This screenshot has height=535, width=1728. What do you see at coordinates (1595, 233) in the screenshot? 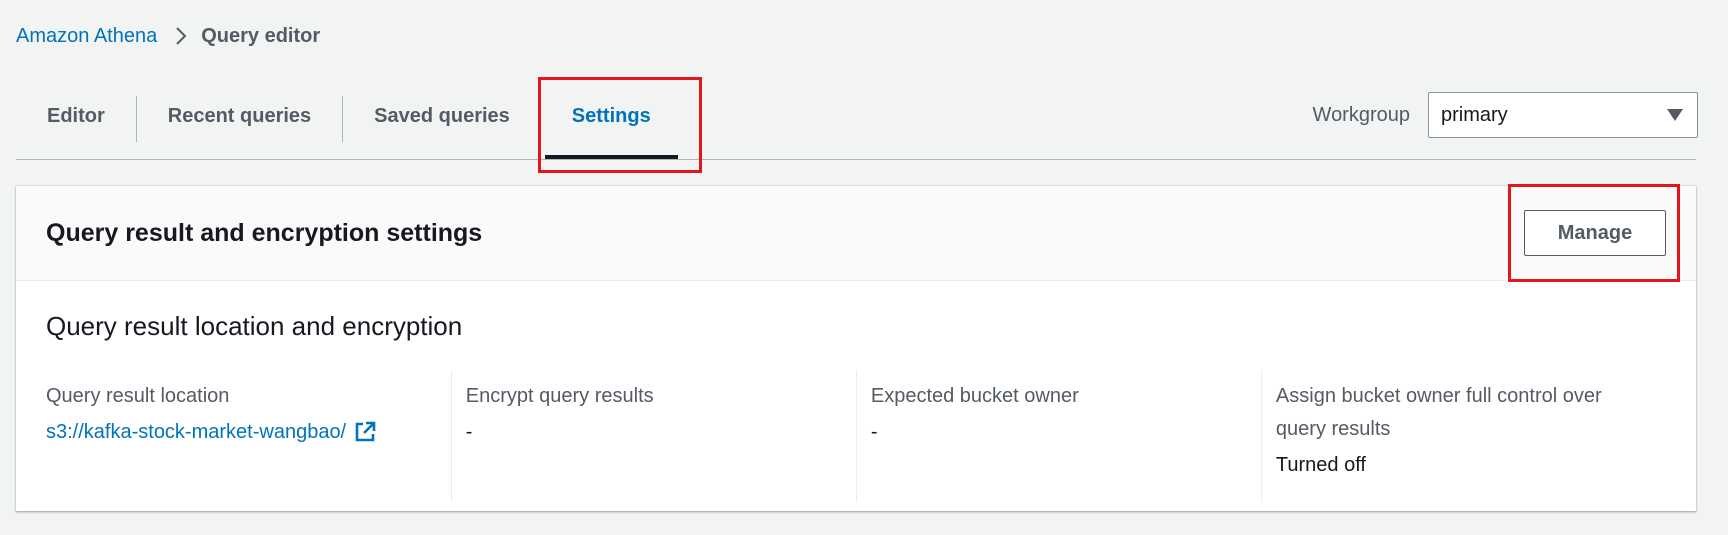
I see `manage-button: Manage` at bounding box center [1595, 233].